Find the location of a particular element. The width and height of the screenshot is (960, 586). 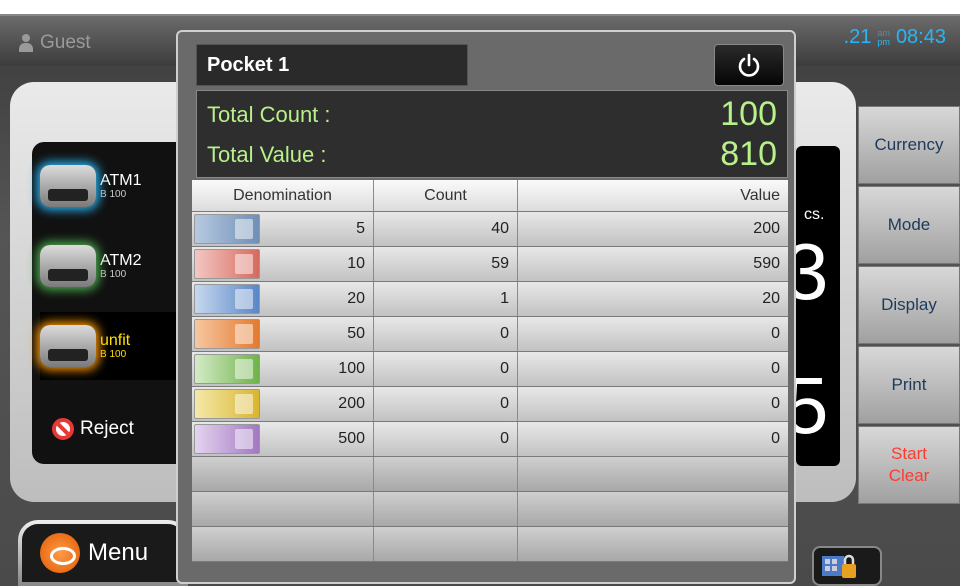

denomination-value: 100 is located at coordinates (351, 368).